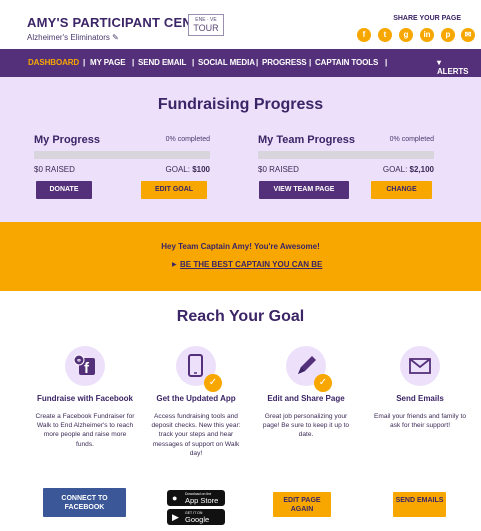 This screenshot has height=531, width=481. I want to click on team-goal: GOAL: $2,100, so click(408, 169).